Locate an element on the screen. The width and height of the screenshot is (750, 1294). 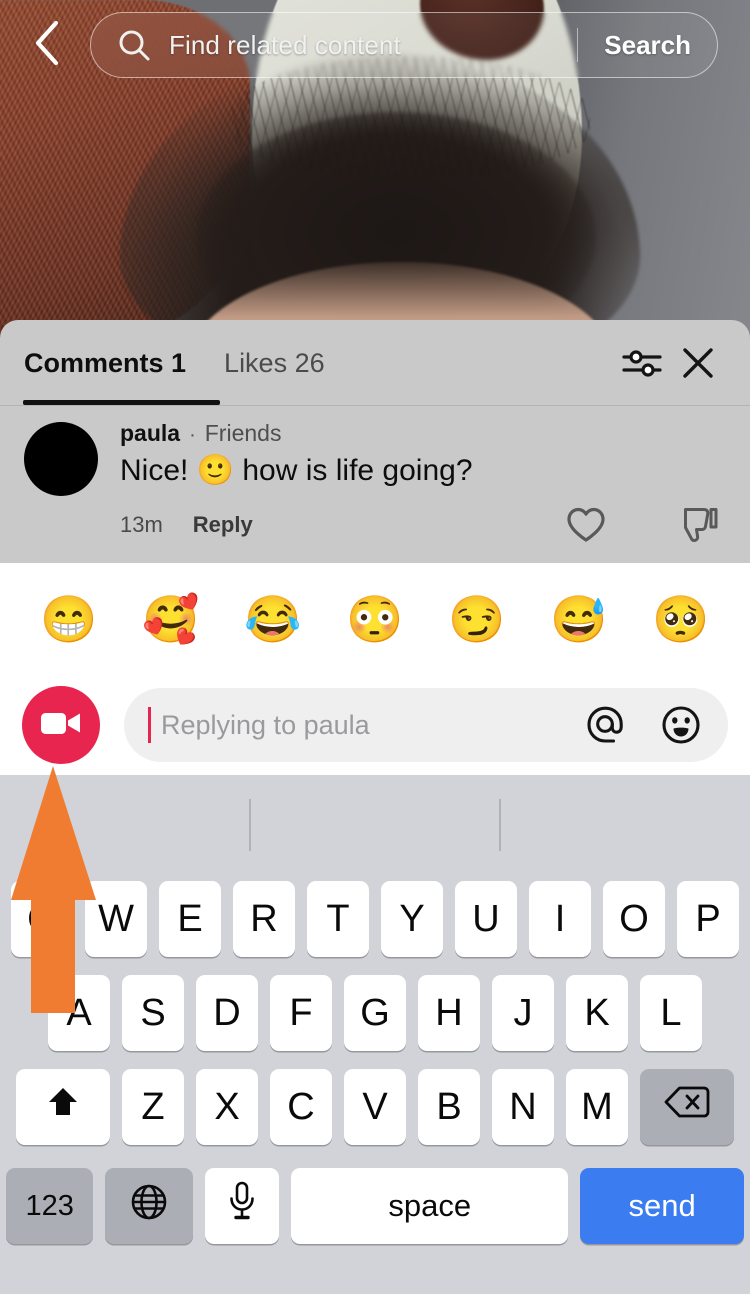
key-w: W is located at coordinates (116, 919).